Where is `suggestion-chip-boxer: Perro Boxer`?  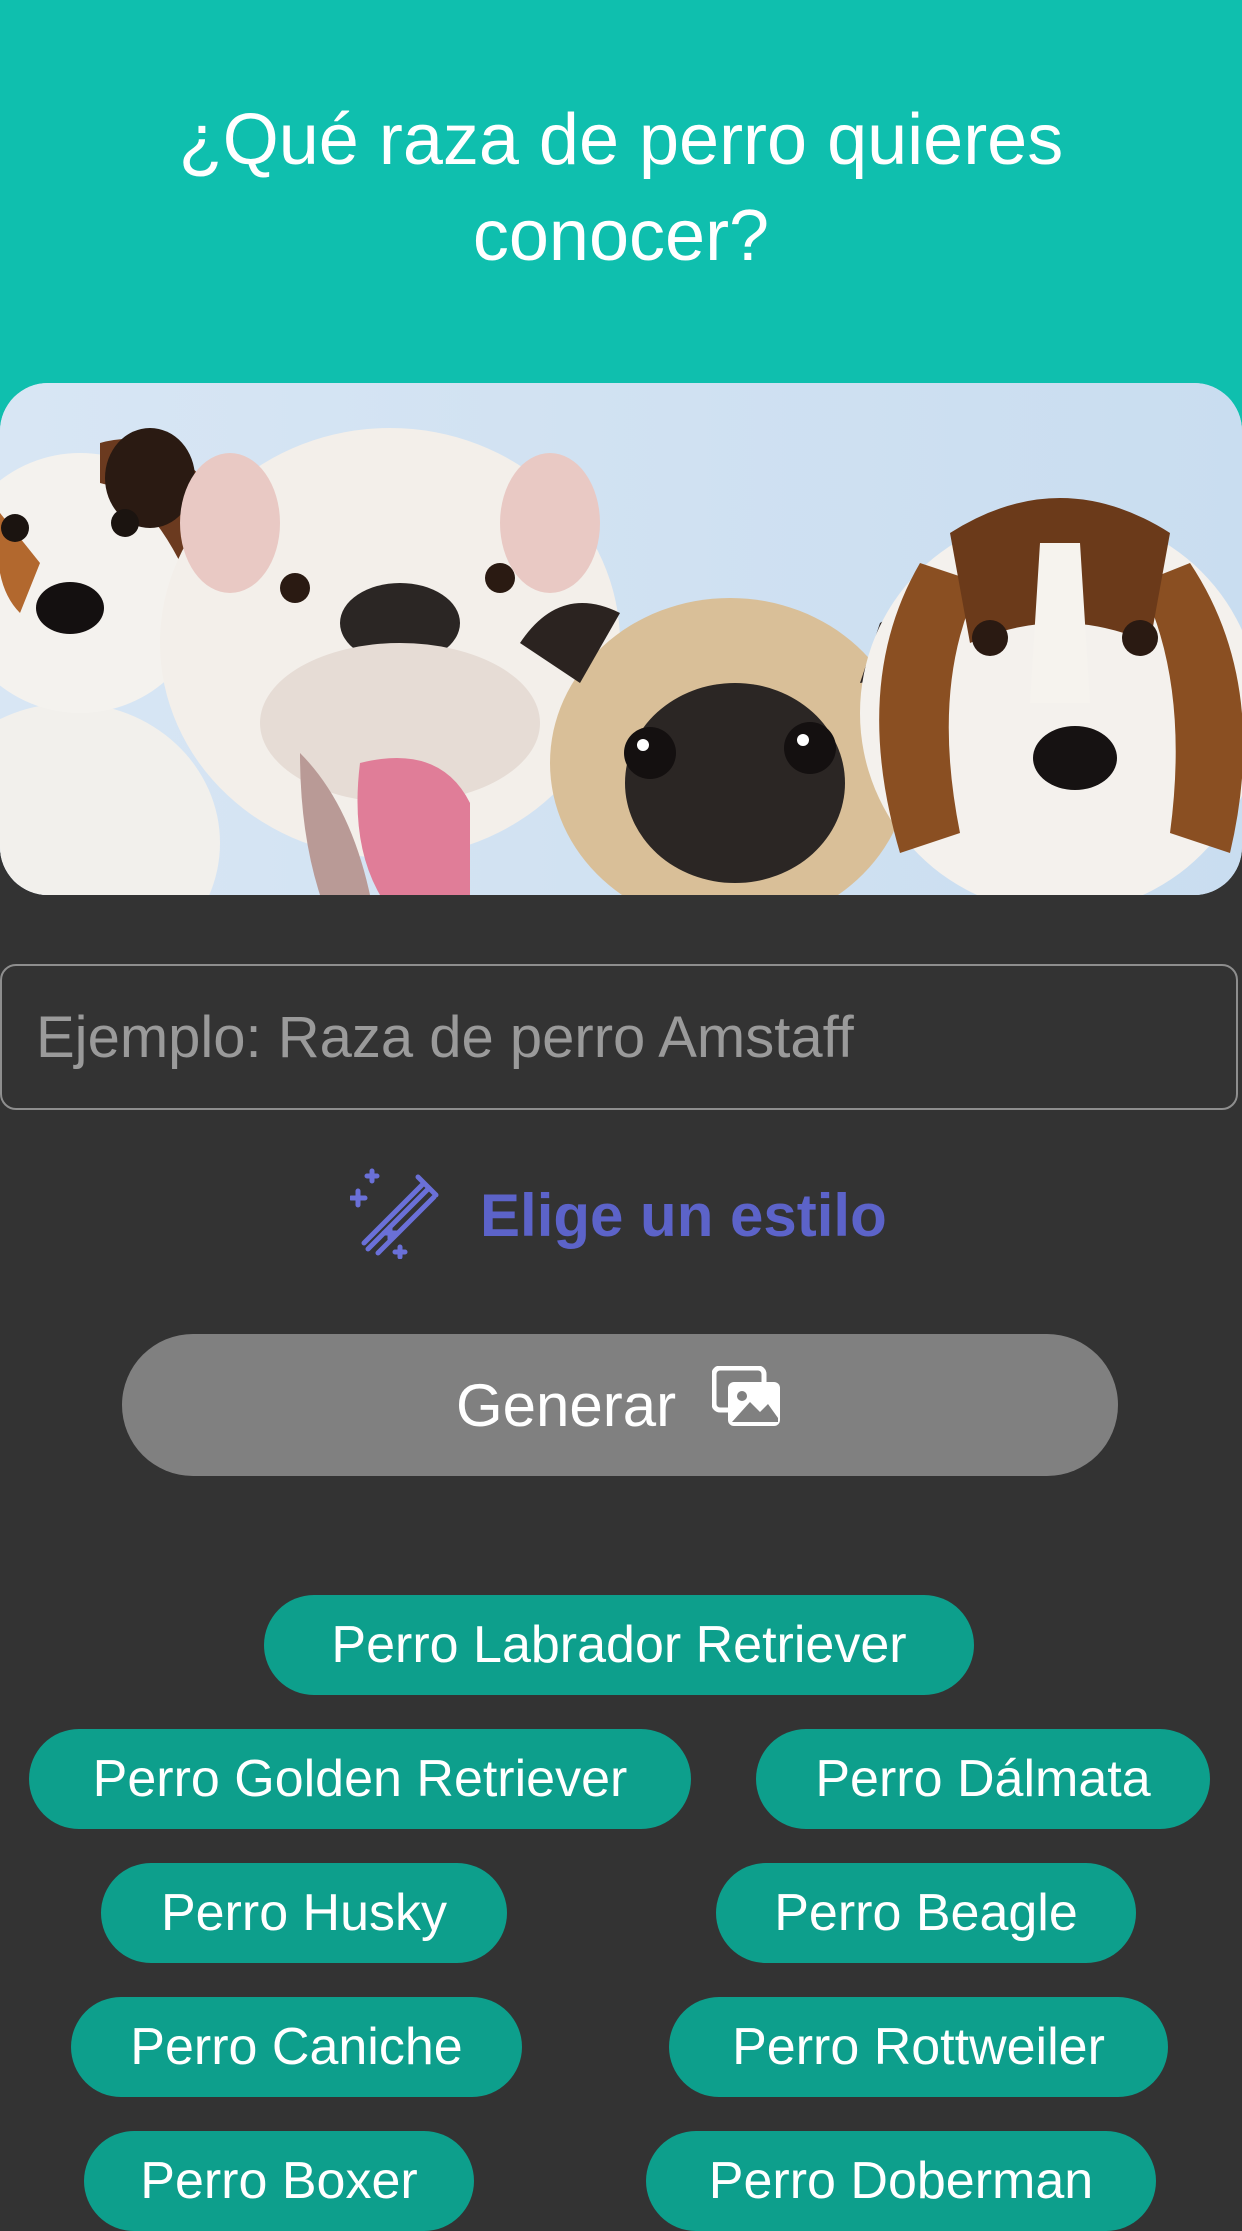
suggestion-chip-boxer: Perro Boxer is located at coordinates (279, 2181).